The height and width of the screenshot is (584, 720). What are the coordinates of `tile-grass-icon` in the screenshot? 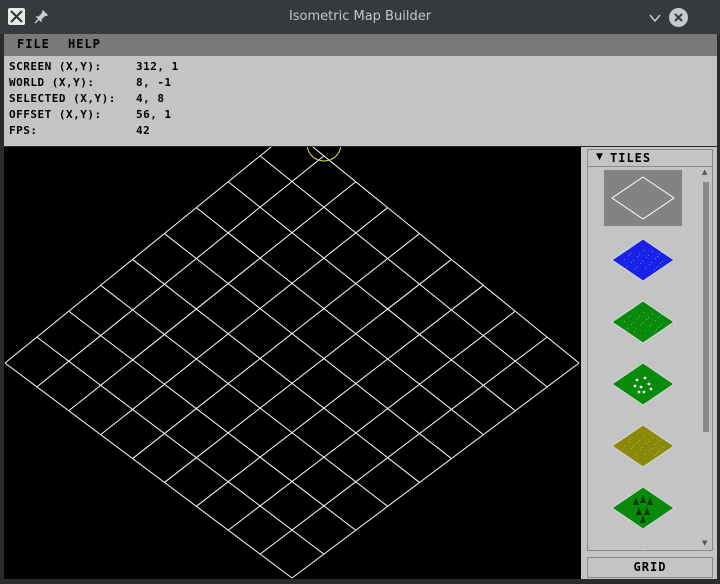 It's located at (643, 322).